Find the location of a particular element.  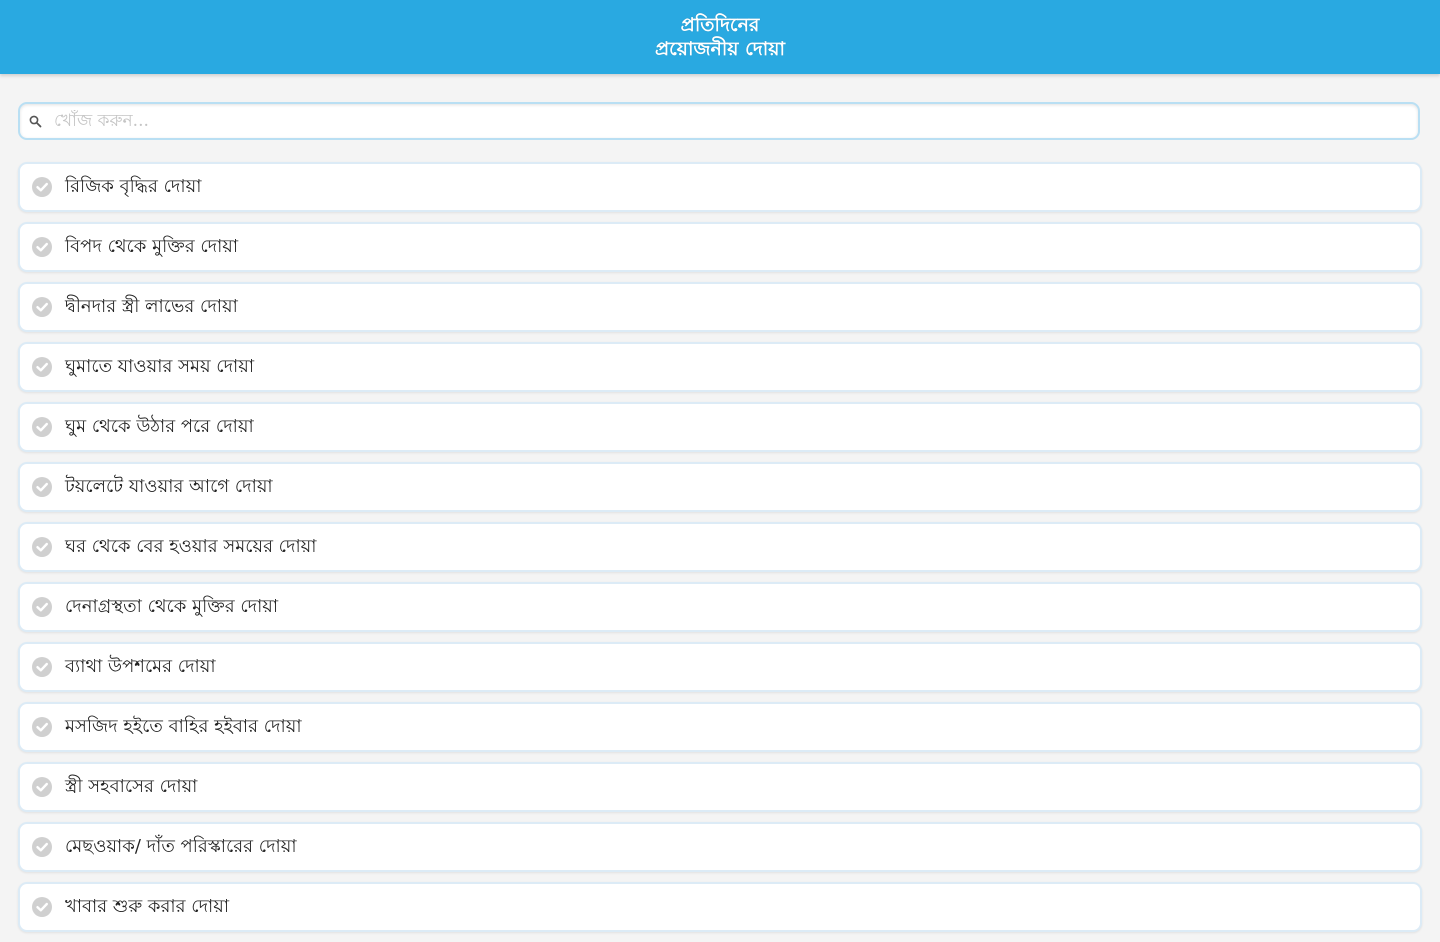

list-item: দ্বীনদার স্ত্রী লাভের দোয়া is located at coordinates (720, 307).